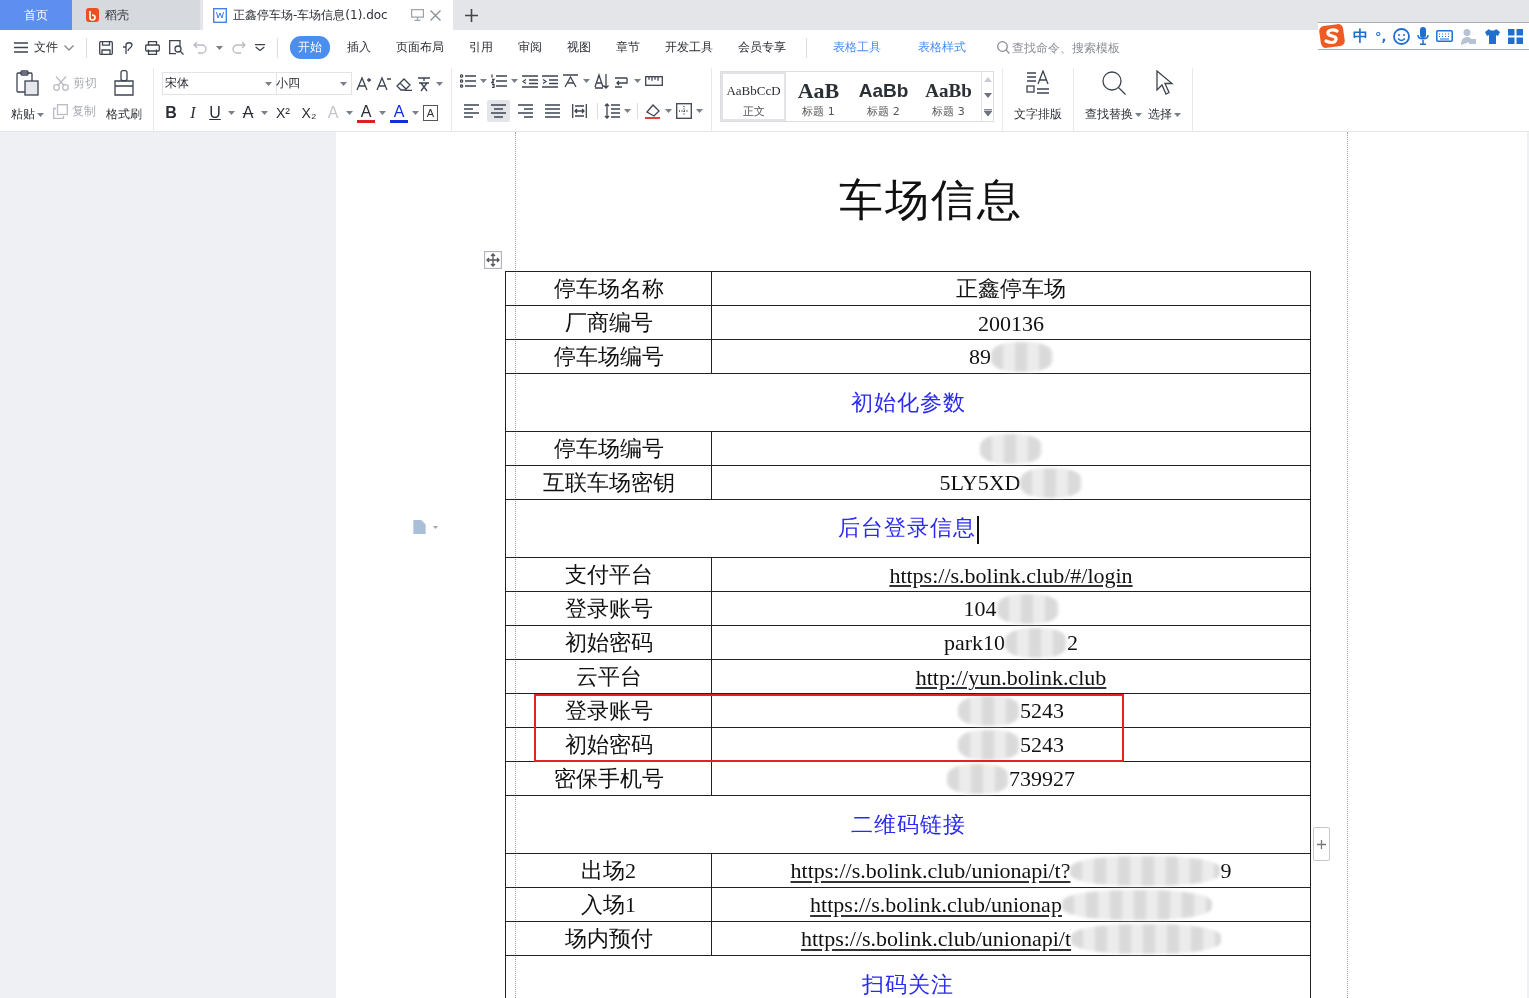 The image size is (1529, 998). I want to click on microphone-icon, so click(1423, 36).